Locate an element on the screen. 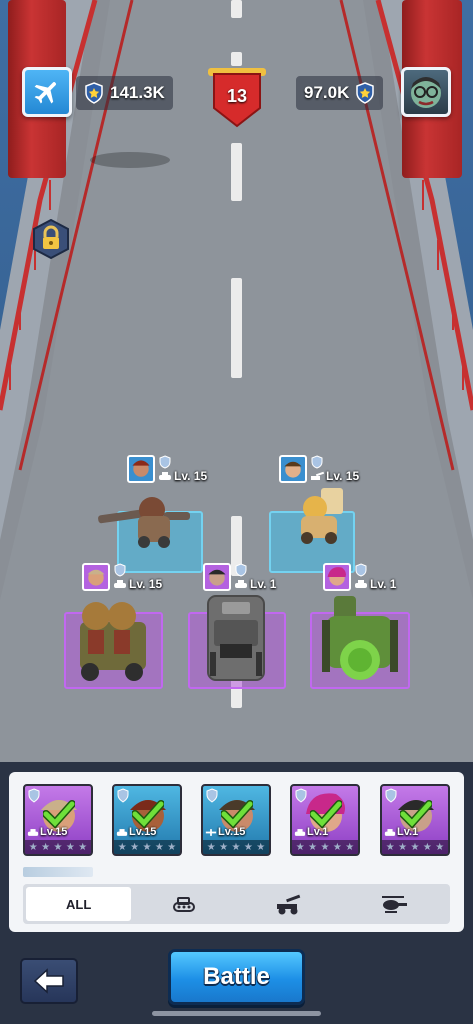  battle-button: Battle is located at coordinates (236, 977).